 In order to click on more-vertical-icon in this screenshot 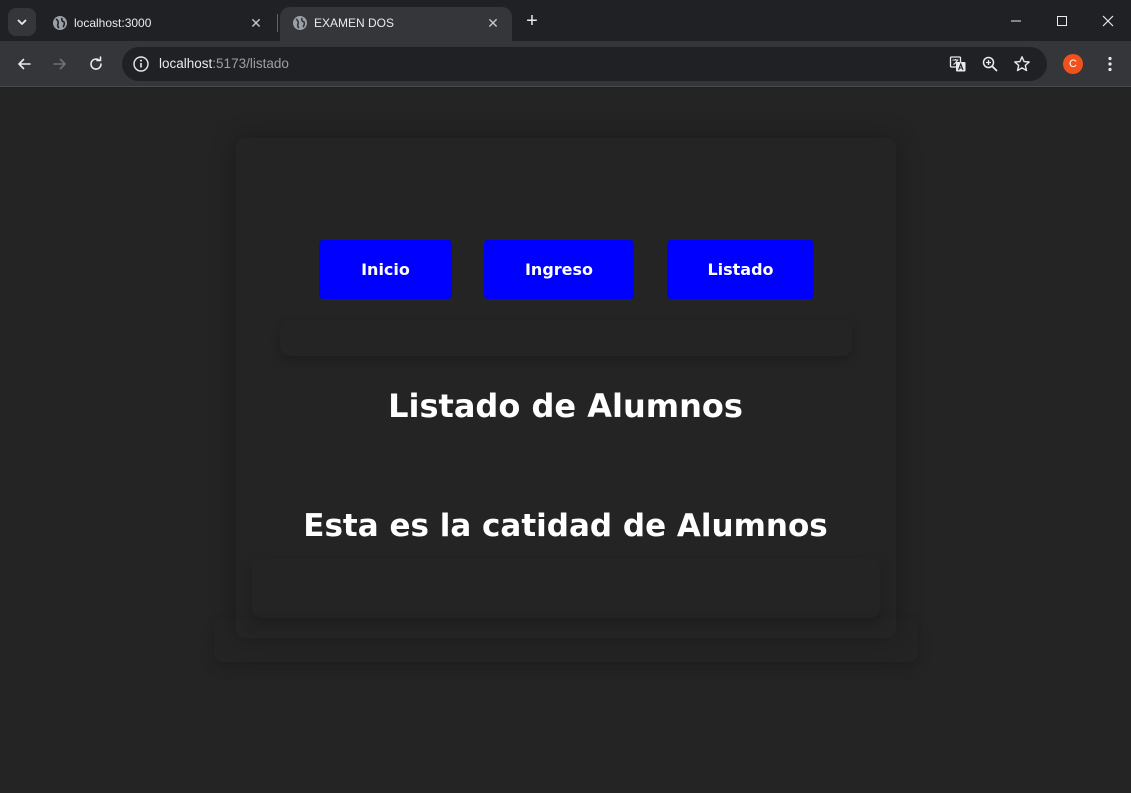, I will do `click(1110, 64)`.